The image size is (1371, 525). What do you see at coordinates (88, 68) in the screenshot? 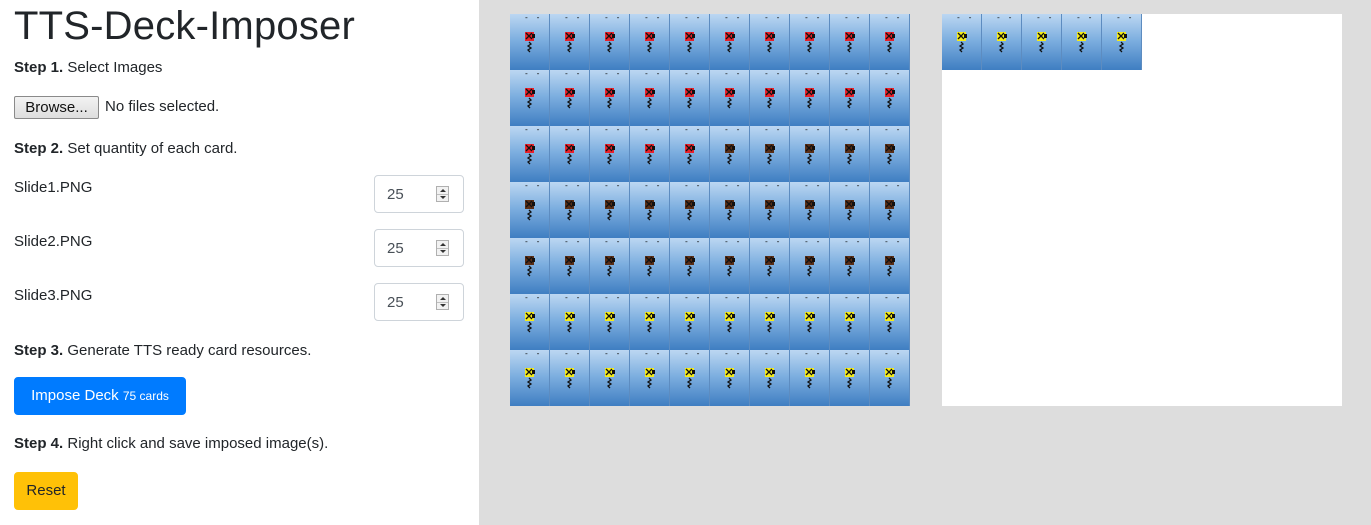
I see `step-1-instruction: Step 1. Select Images` at bounding box center [88, 68].